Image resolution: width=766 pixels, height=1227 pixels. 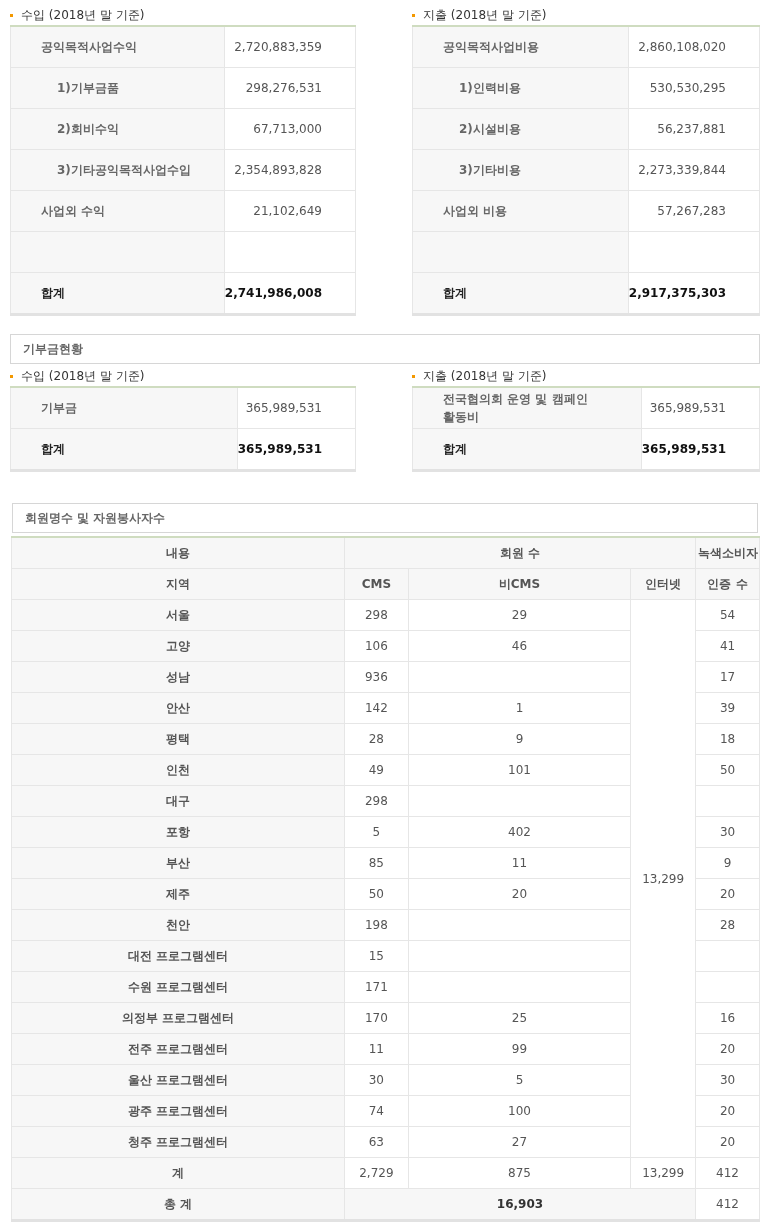 What do you see at coordinates (376, 646) in the screenshot?
I see `table-cell: 106` at bounding box center [376, 646].